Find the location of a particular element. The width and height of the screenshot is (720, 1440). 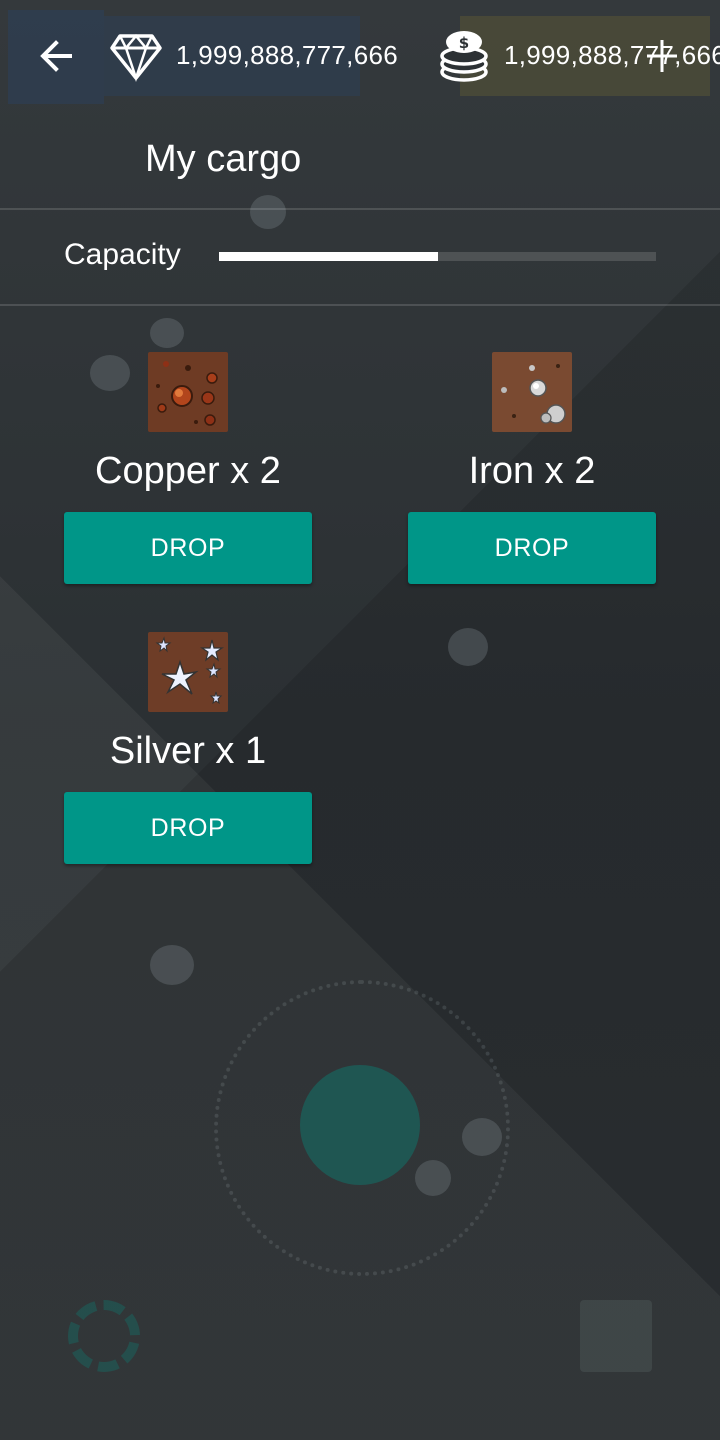

cargo-item-name: Silver x 1 is located at coordinates (188, 751).